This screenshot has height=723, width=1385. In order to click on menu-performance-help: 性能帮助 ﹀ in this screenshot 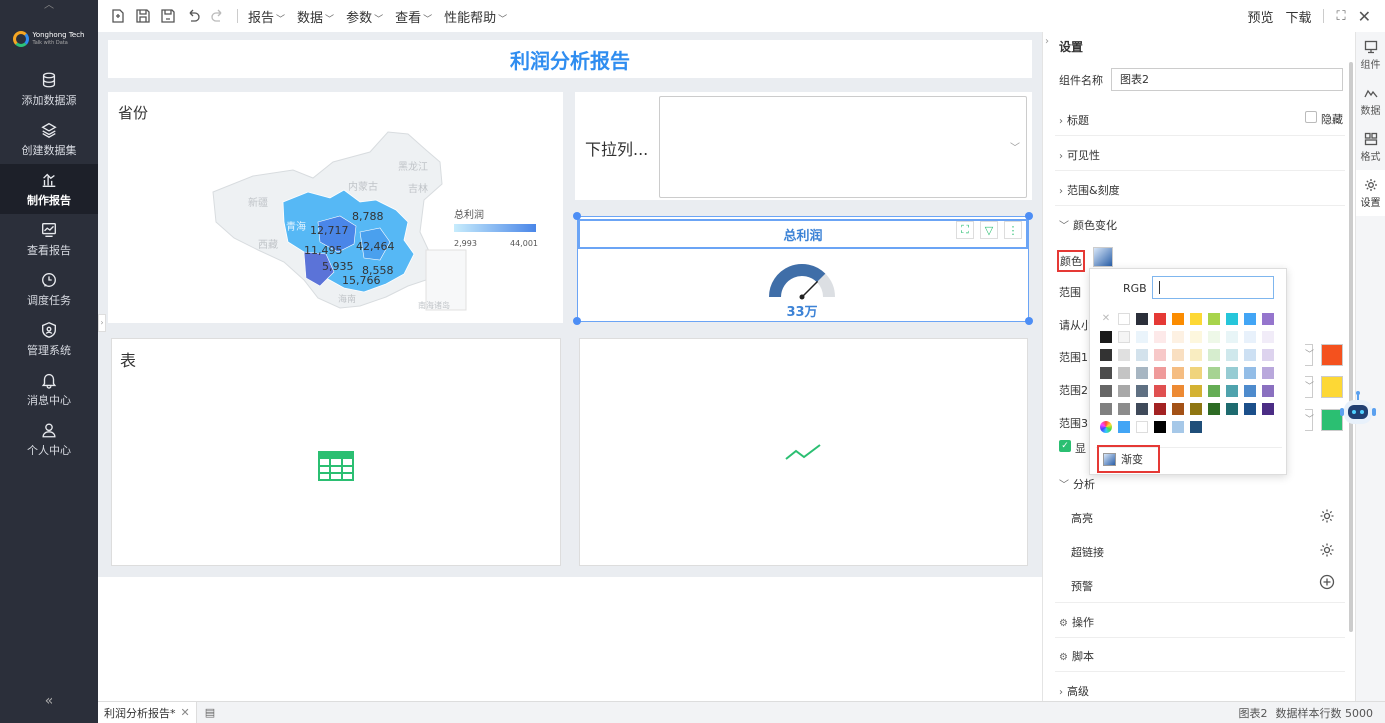, I will do `click(475, 16)`.